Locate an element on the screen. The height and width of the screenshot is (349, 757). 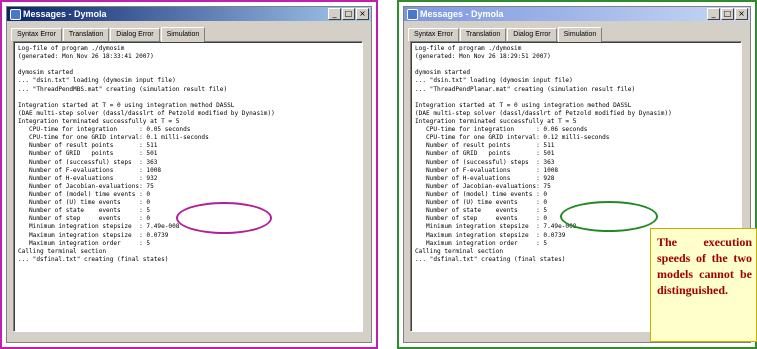
title-bar-right: Messages - Dymola _ □ × is located at coordinates (577, 14).